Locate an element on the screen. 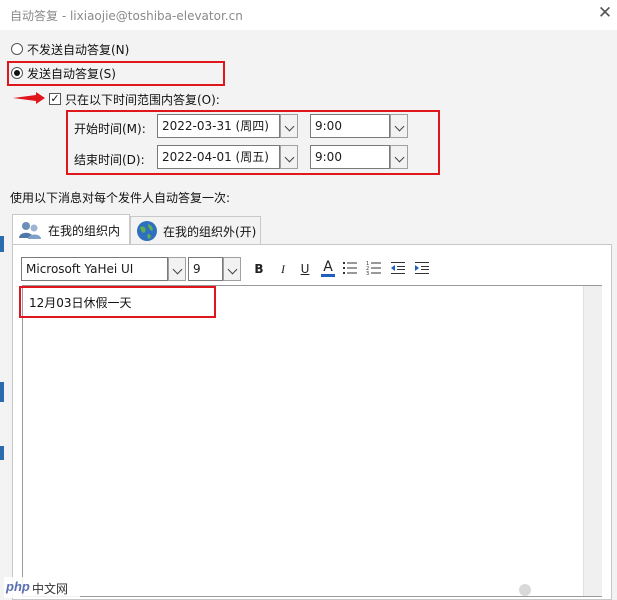 This screenshot has height=600, width=617. no-auto-reply-radio is located at coordinates (17, 49).